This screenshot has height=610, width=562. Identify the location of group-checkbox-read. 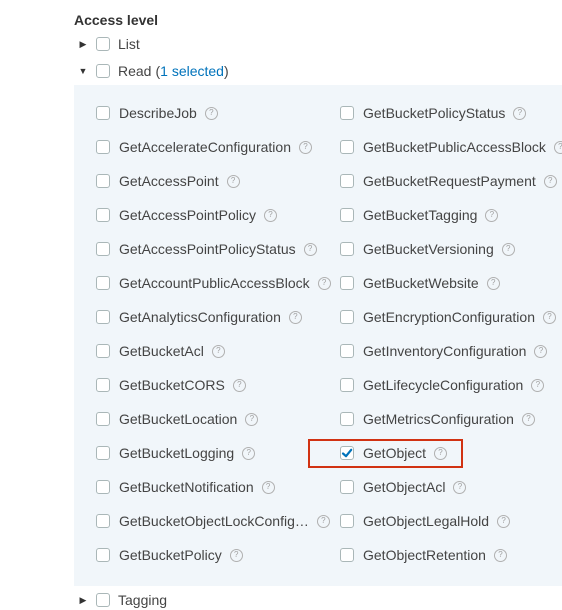
(103, 71).